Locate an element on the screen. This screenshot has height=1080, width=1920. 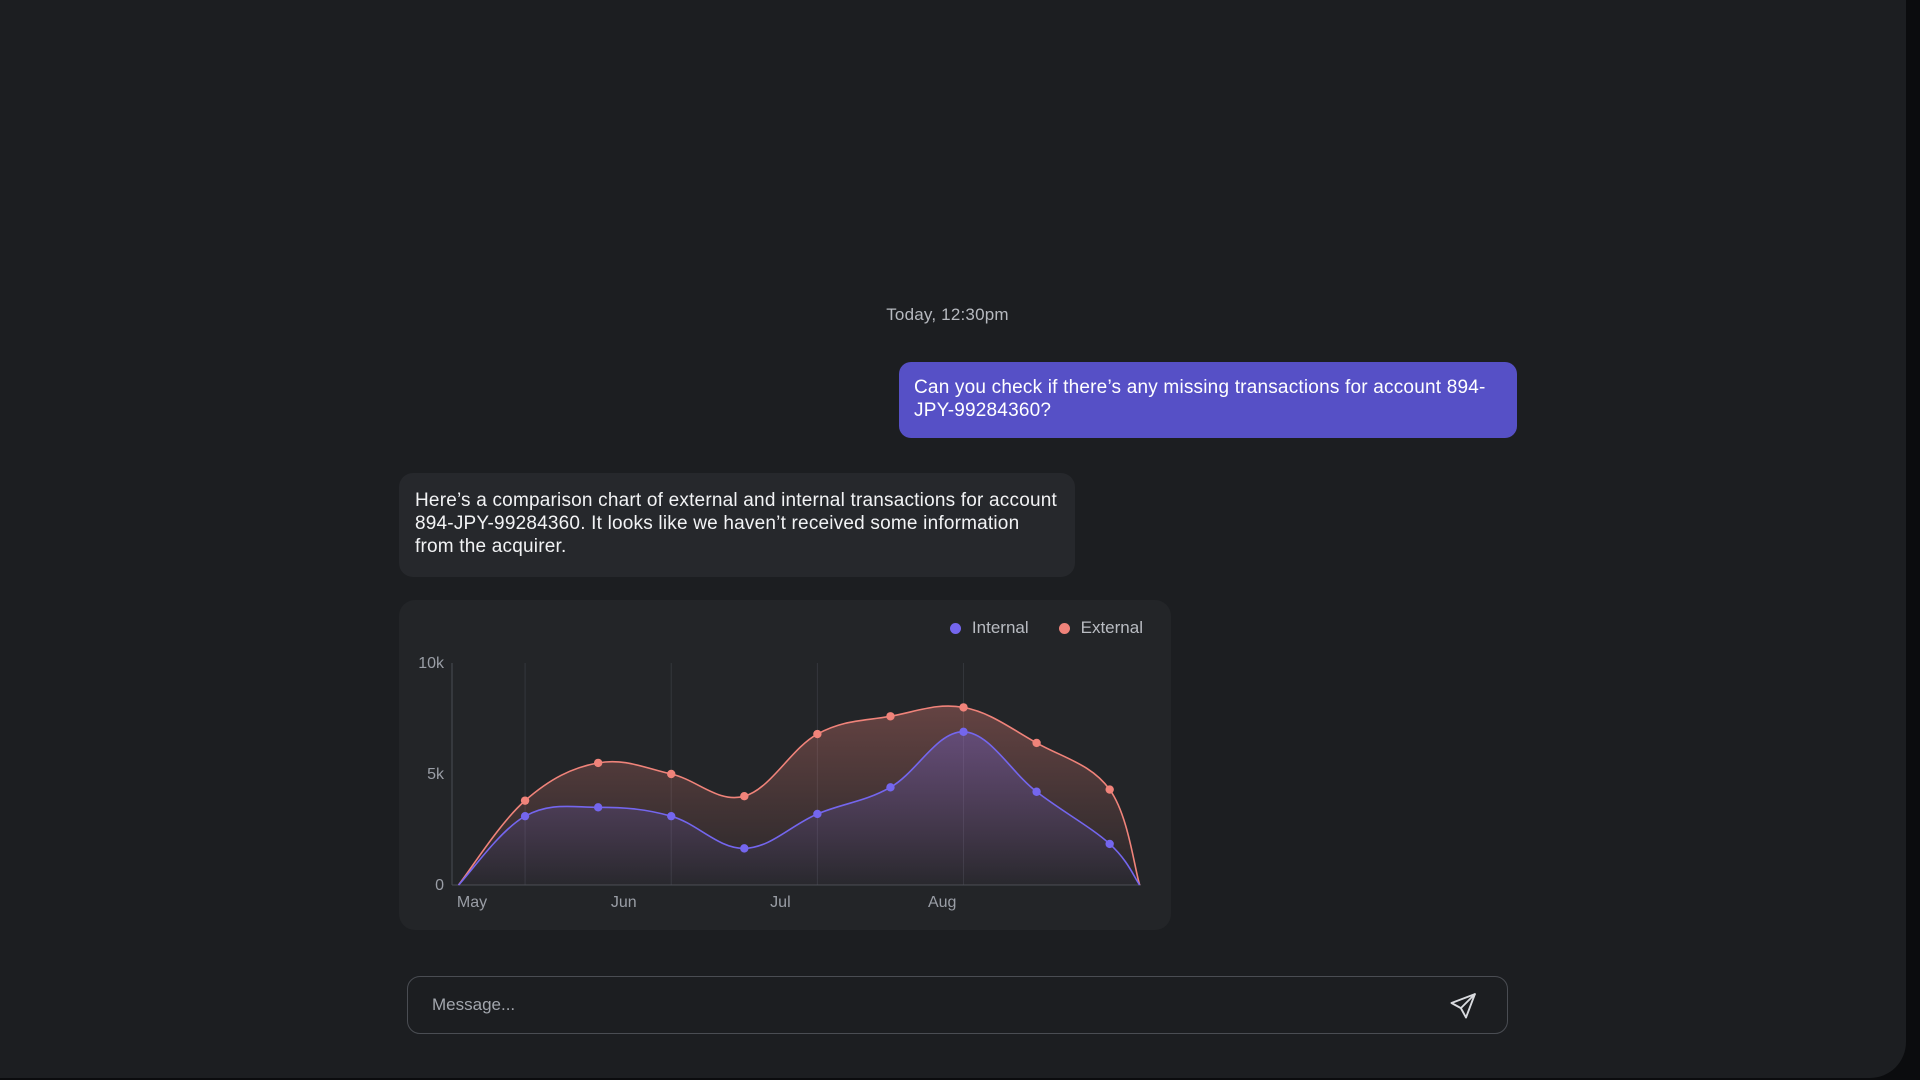
legend-dot-internal is located at coordinates (955, 628).